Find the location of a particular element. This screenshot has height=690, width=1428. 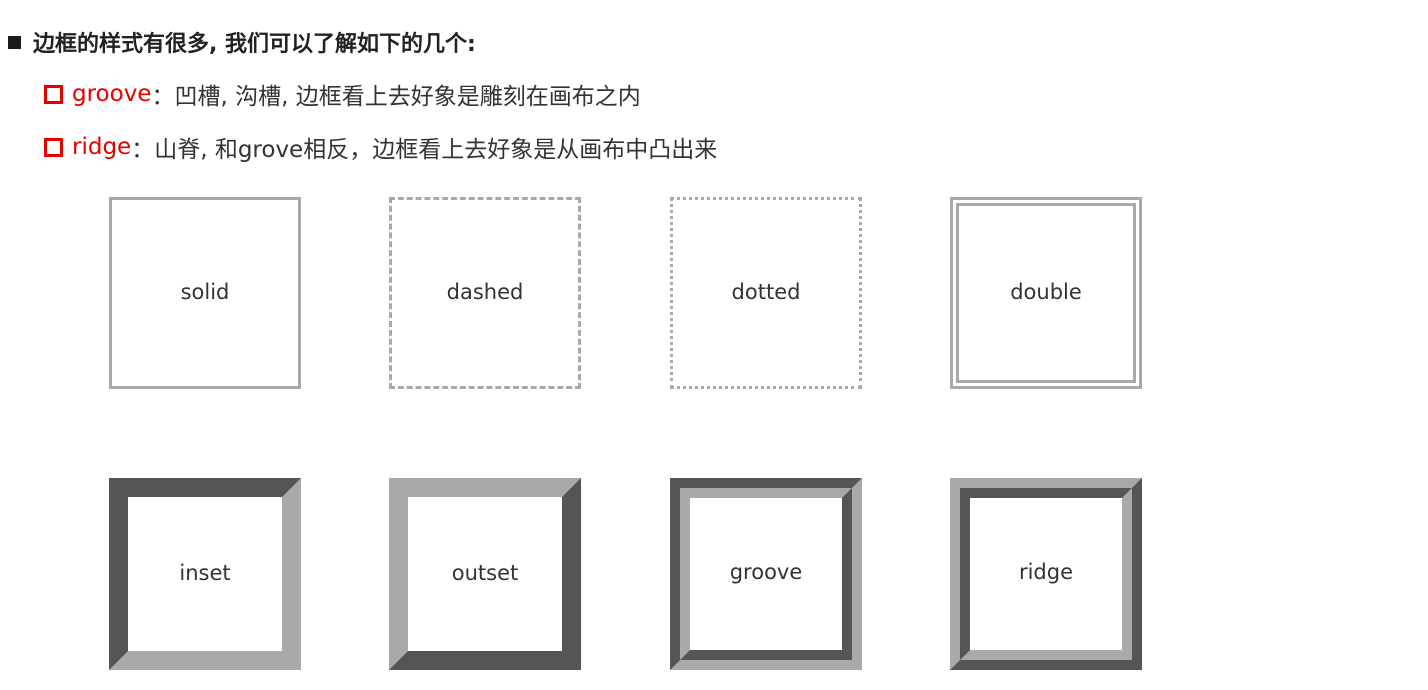

border-demo-inset: inset is located at coordinates (205, 574).